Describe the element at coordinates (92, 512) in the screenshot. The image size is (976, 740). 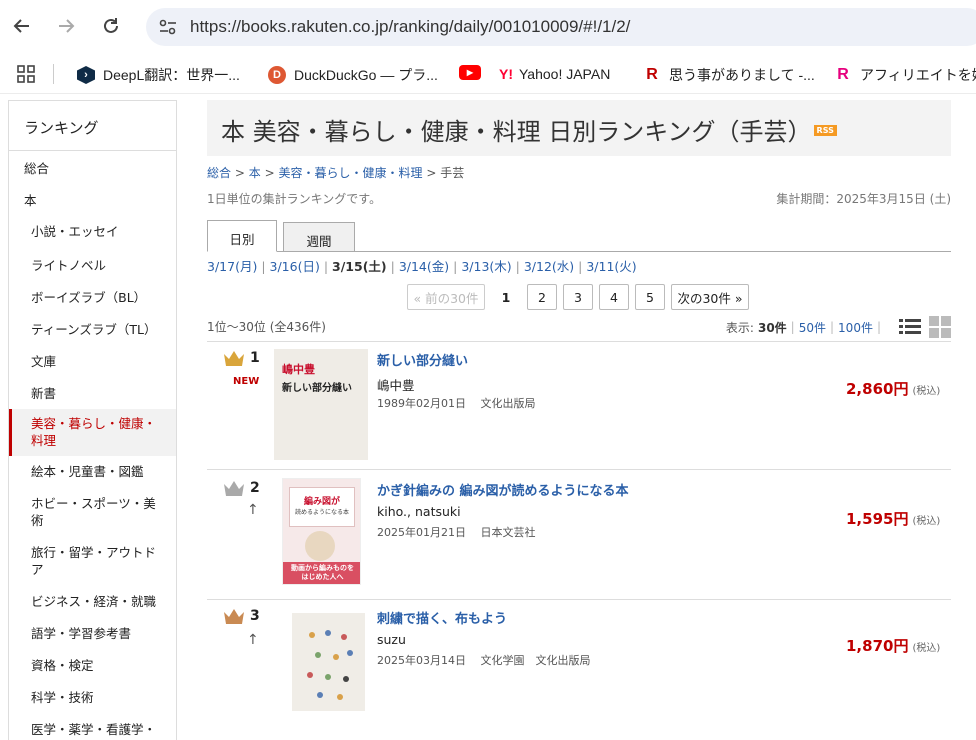
I see `sidebar-item-hobby: ホビー・スポーツ・美術` at that location.